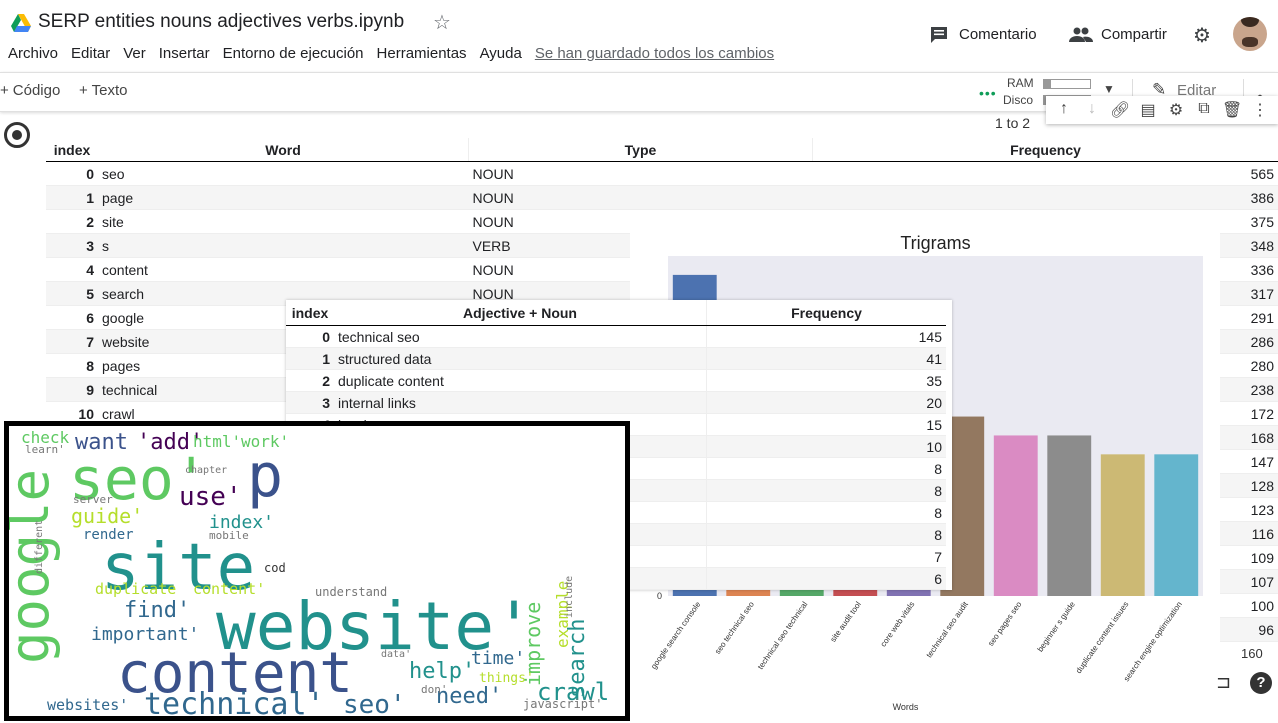 The height and width of the screenshot is (723, 1278). What do you see at coordinates (72, 198) in the screenshot?
I see `row-index: 1` at bounding box center [72, 198].